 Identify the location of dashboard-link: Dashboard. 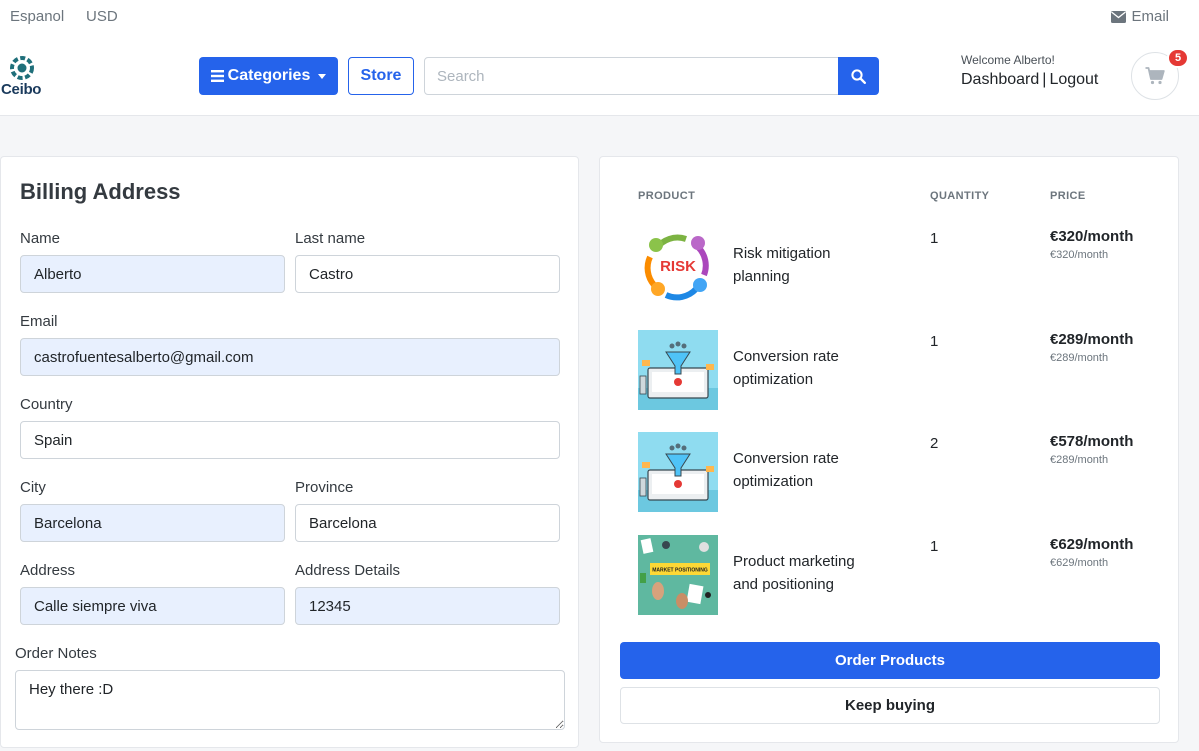
(1000, 79).